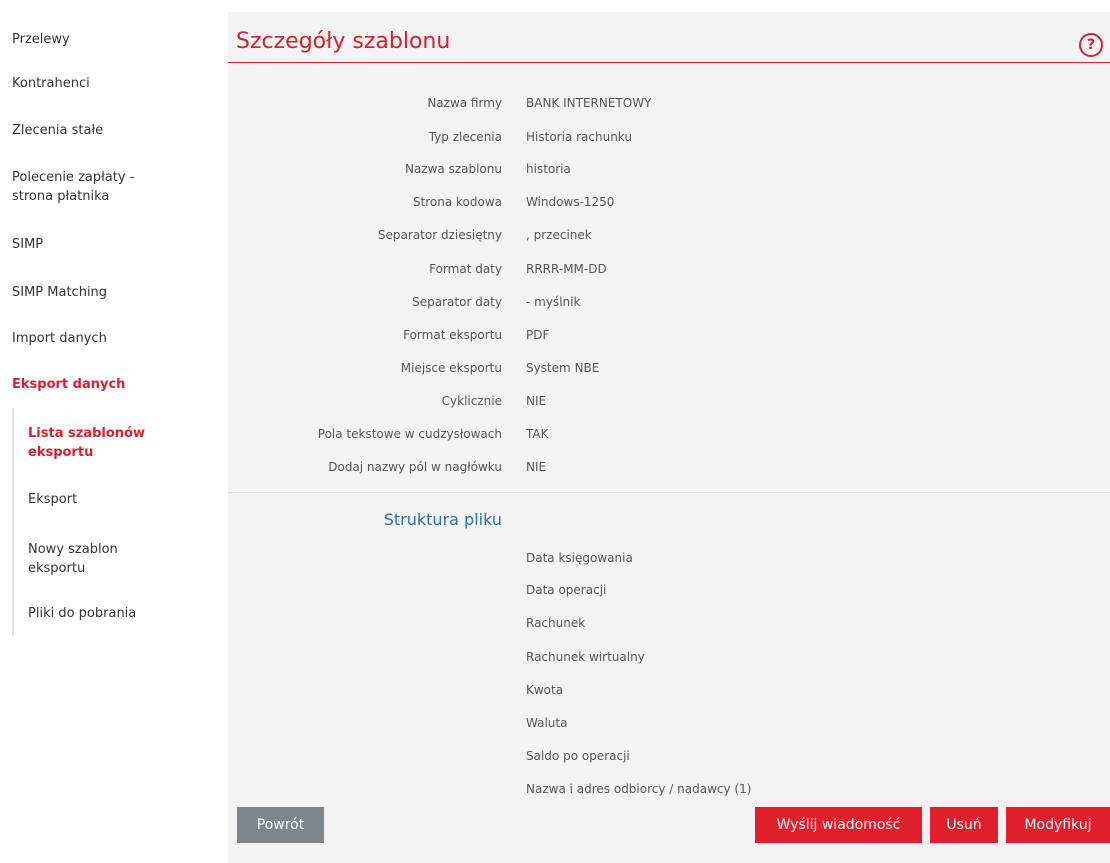 This screenshot has width=1110, height=863. What do you see at coordinates (112, 292) in the screenshot?
I see `sidebar-item-simp-matching: SIMP Matching` at bounding box center [112, 292].